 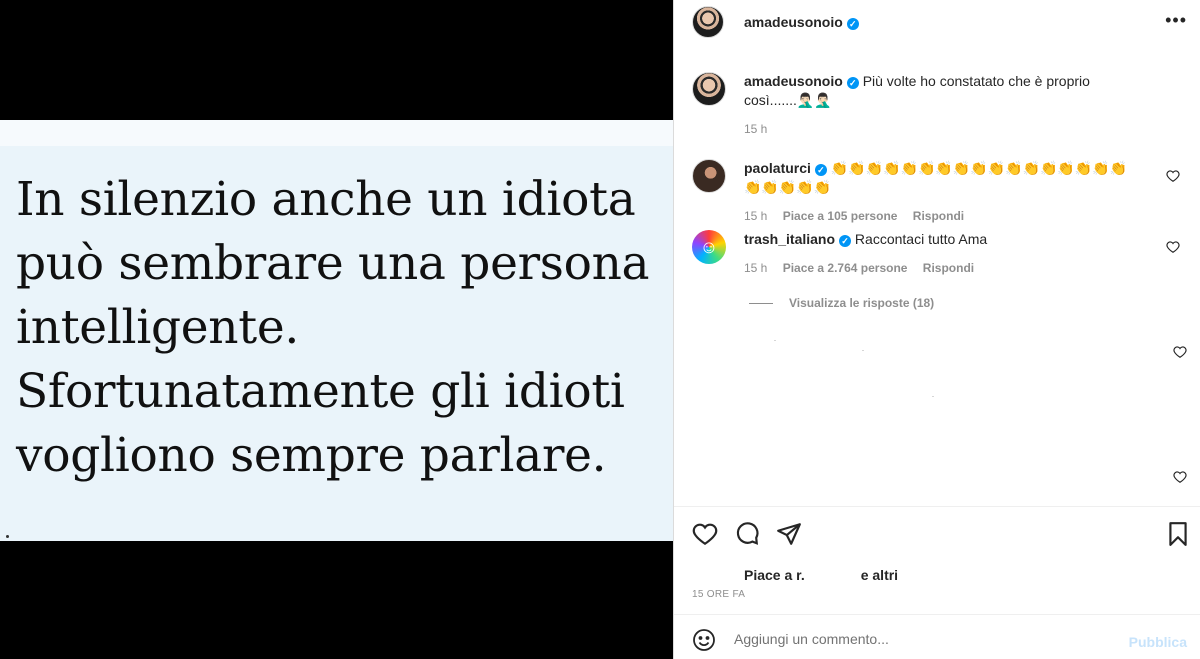 What do you see at coordinates (7, 536) in the screenshot?
I see `media-speck` at bounding box center [7, 536].